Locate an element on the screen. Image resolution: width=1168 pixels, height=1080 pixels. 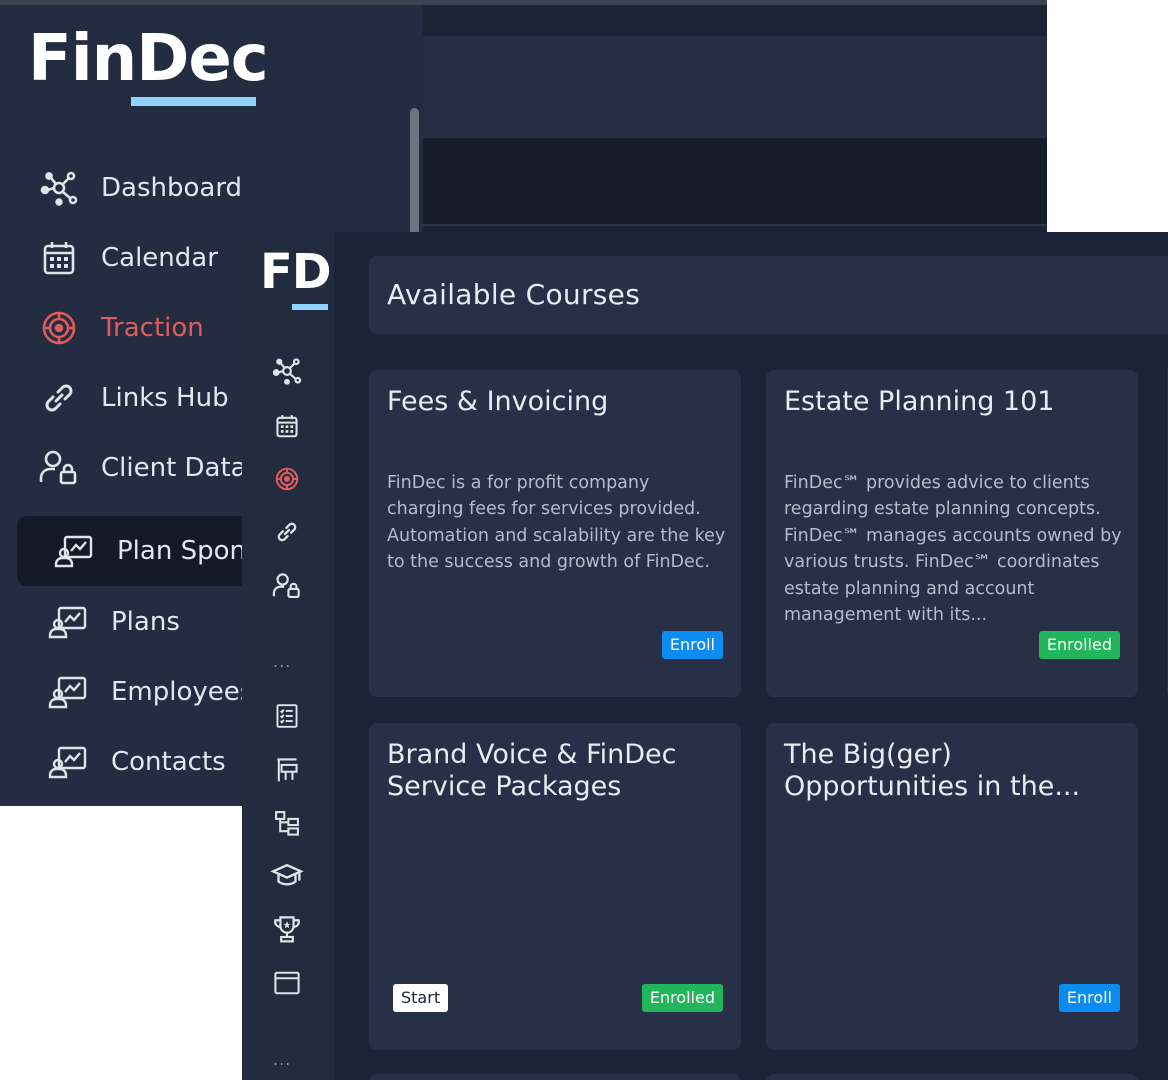
brand-logo-small: FD is located at coordinates (296, 272).